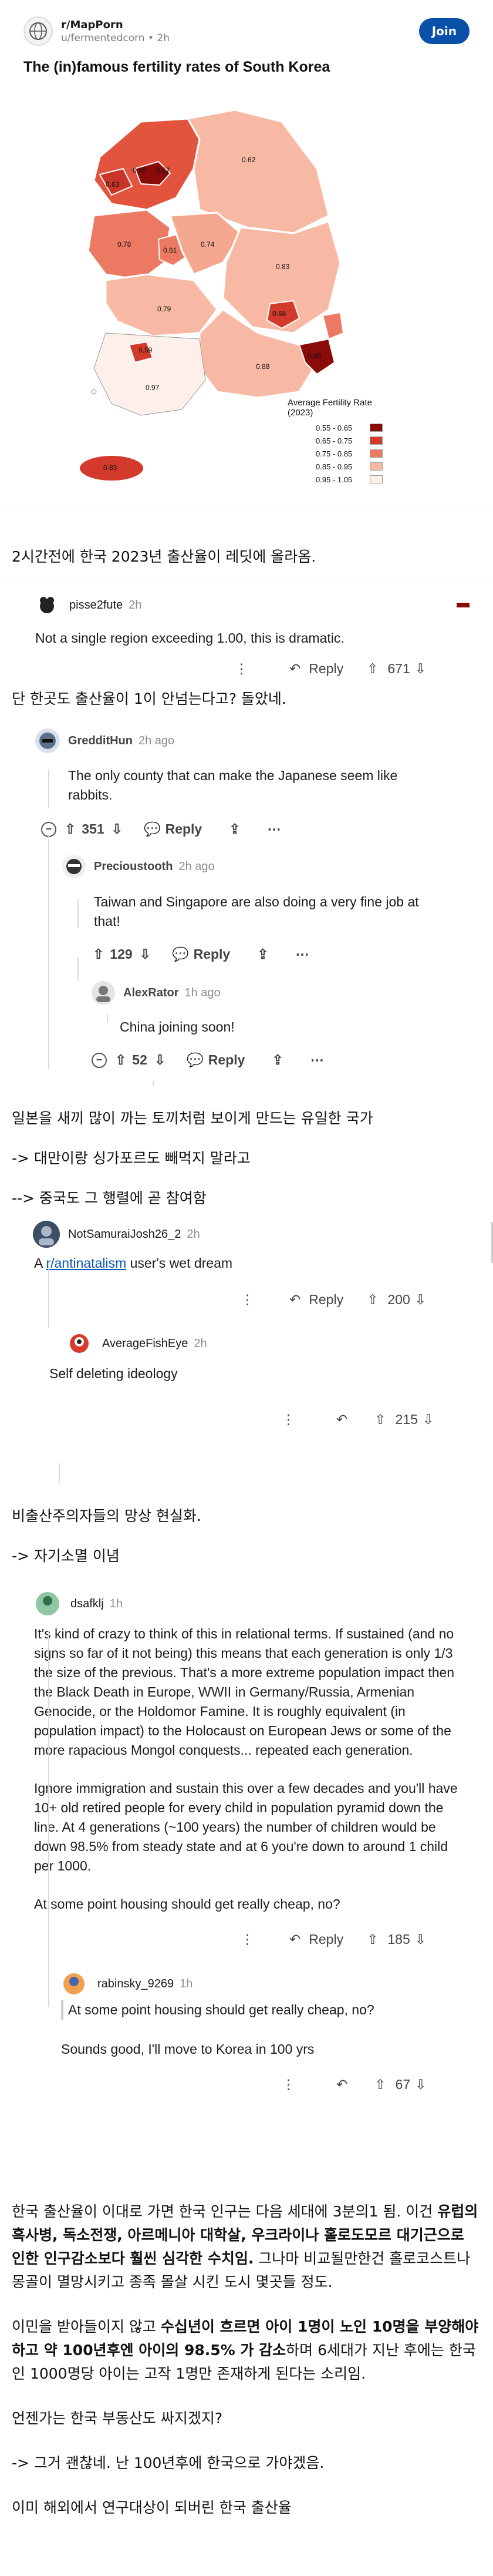  I want to click on post-header: r/MapPorn u/fermentedcorn • 2h Join, so click(246, 31).